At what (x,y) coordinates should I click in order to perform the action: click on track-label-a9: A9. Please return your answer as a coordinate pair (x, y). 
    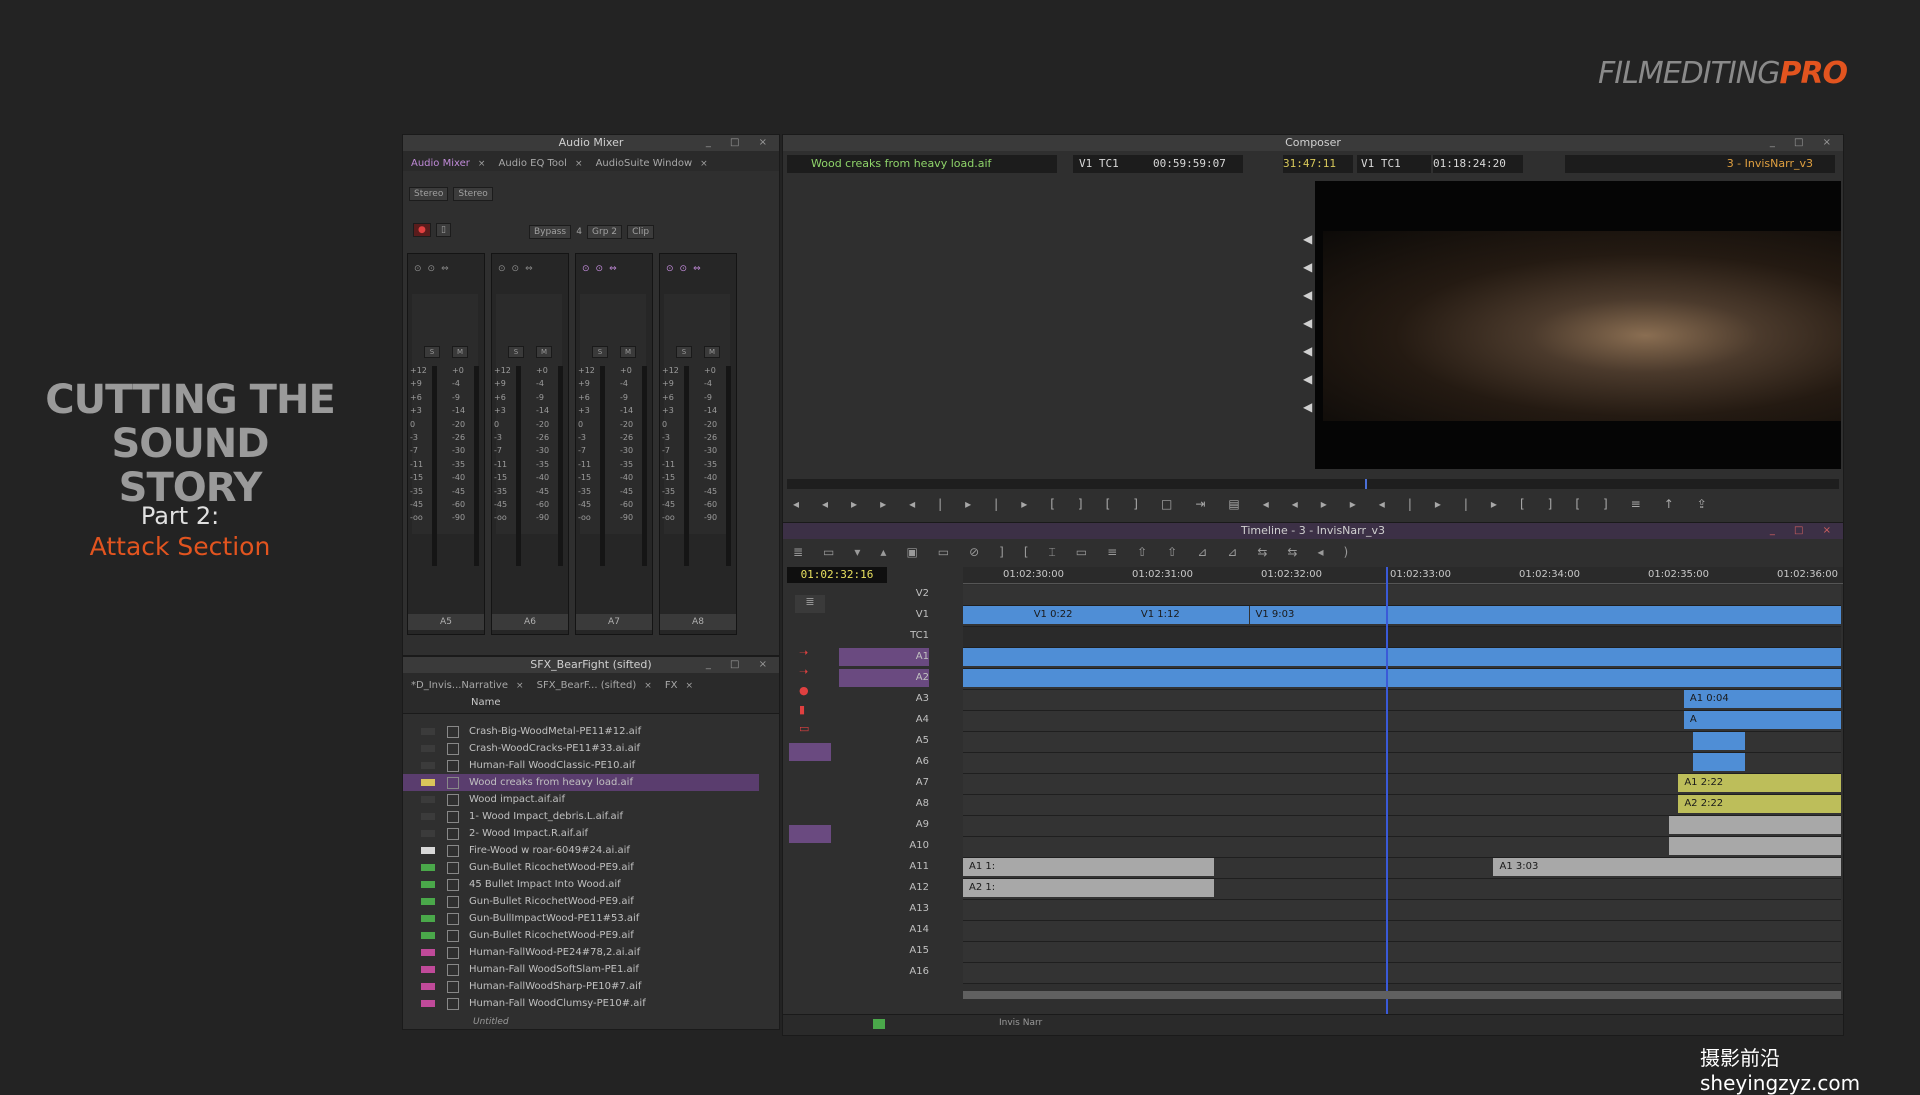
    Looking at the image, I should click on (912, 825).